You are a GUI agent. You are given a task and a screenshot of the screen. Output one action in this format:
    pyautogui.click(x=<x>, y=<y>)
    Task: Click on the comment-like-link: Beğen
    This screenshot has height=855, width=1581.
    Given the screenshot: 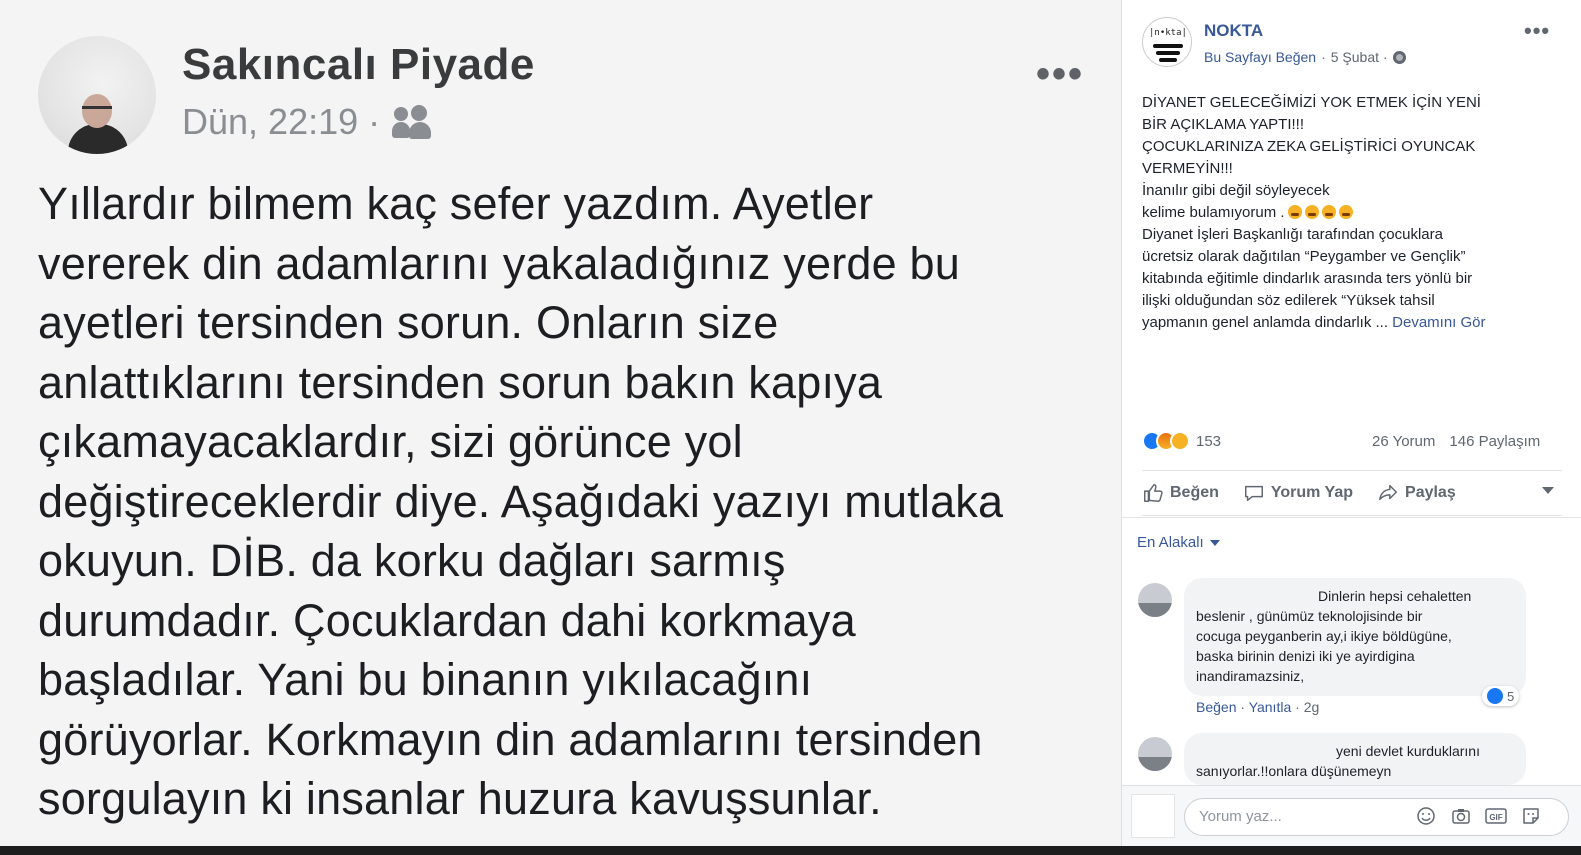 What is the action you would take?
    pyautogui.click(x=1216, y=707)
    